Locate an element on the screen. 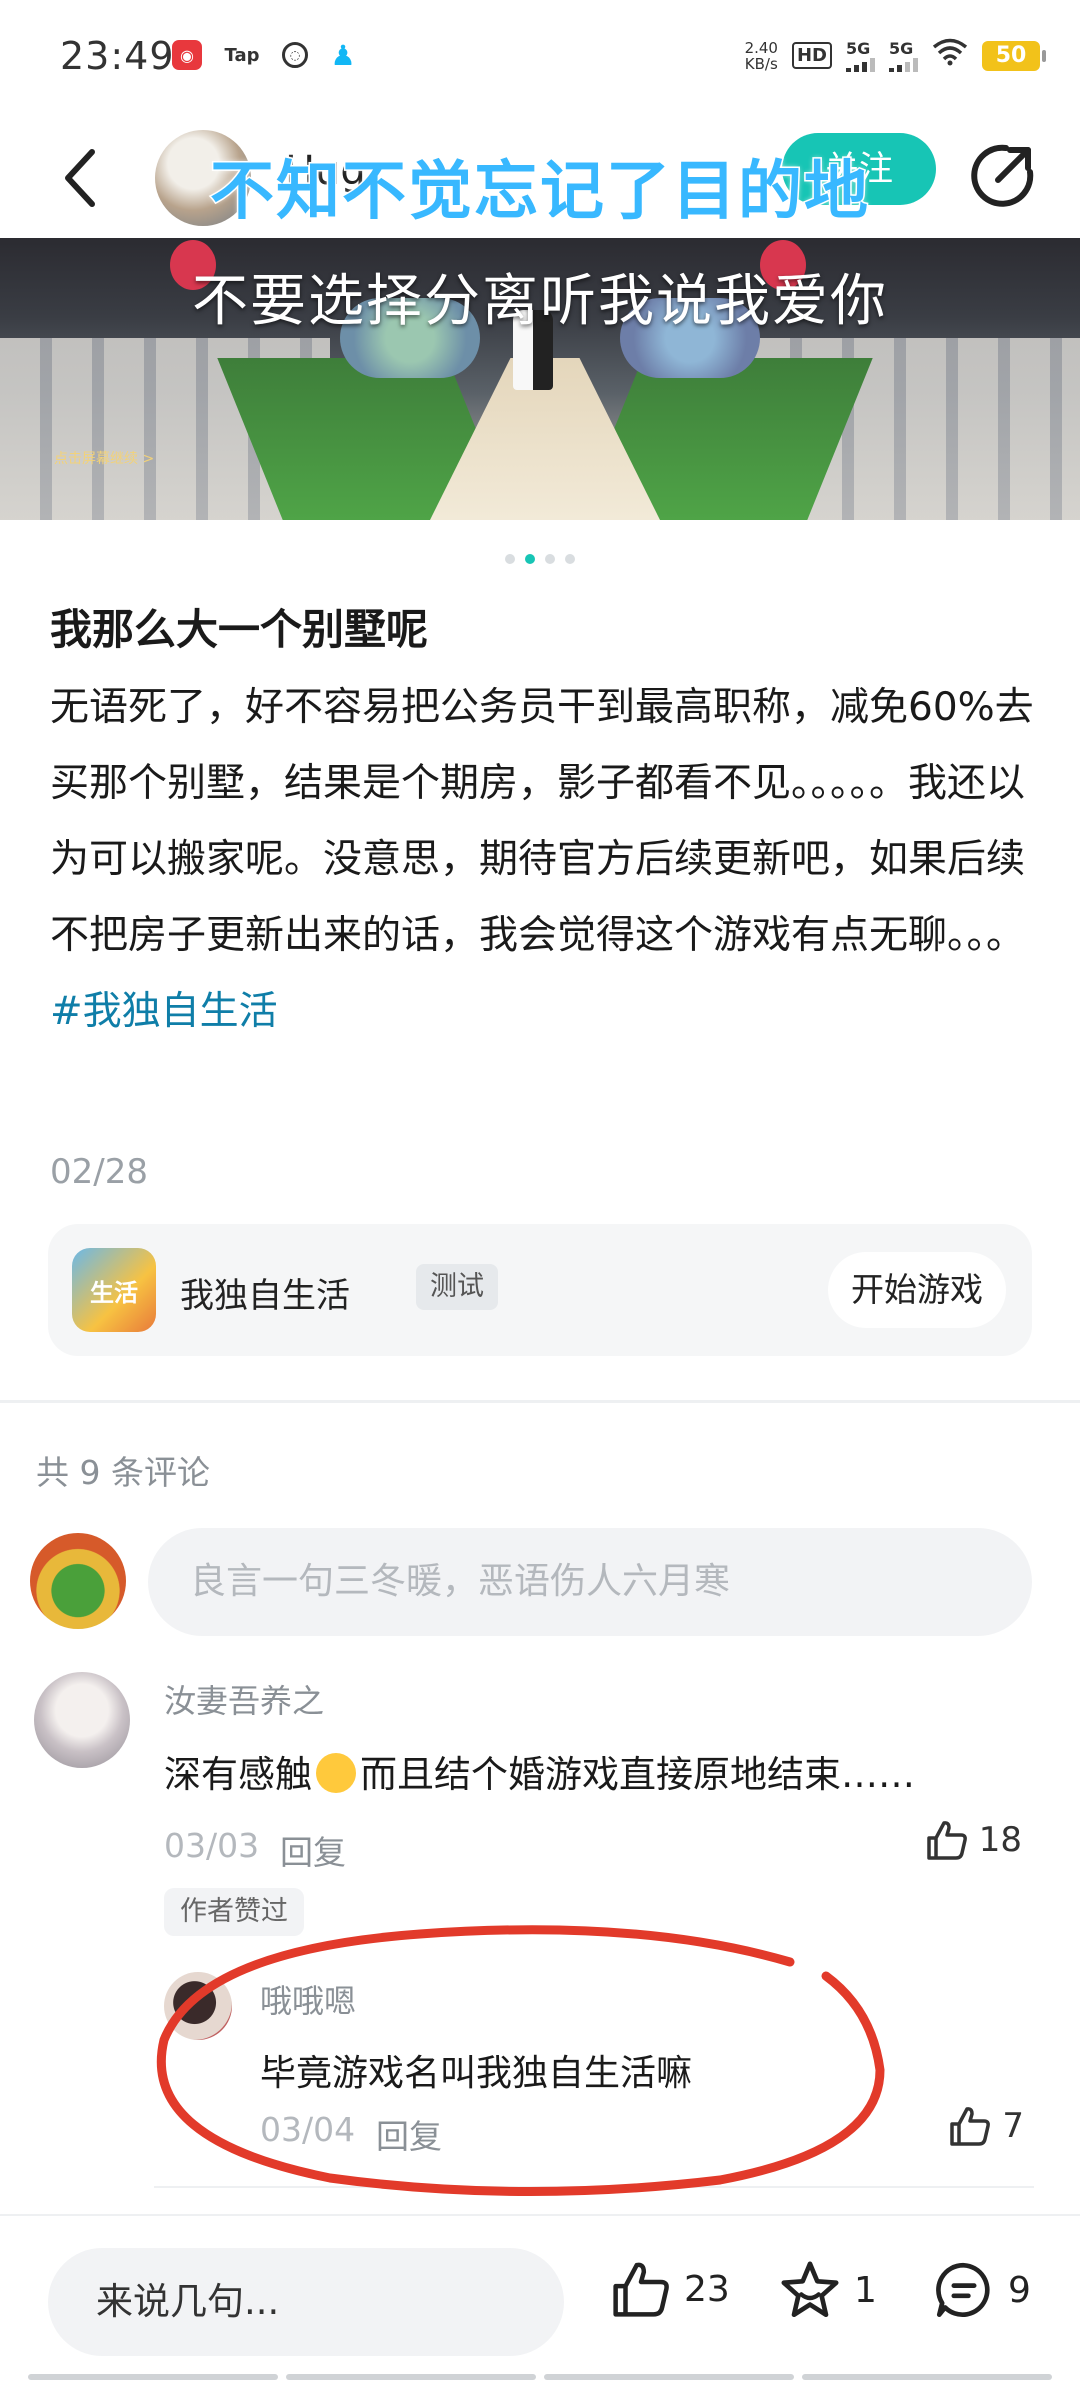 Image resolution: width=1080 pixels, height=2390 pixels. reply-like-count: 7 is located at coordinates (1013, 2126).